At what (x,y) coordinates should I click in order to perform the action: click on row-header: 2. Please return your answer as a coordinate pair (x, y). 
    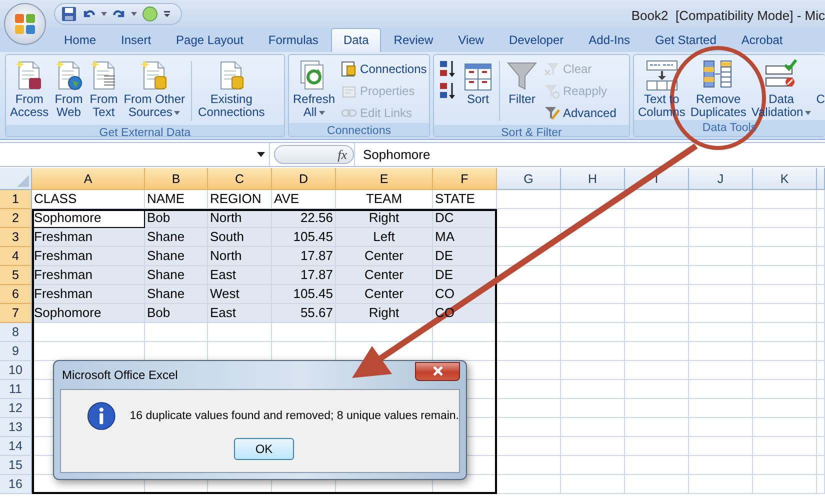
    Looking at the image, I should click on (16, 218).